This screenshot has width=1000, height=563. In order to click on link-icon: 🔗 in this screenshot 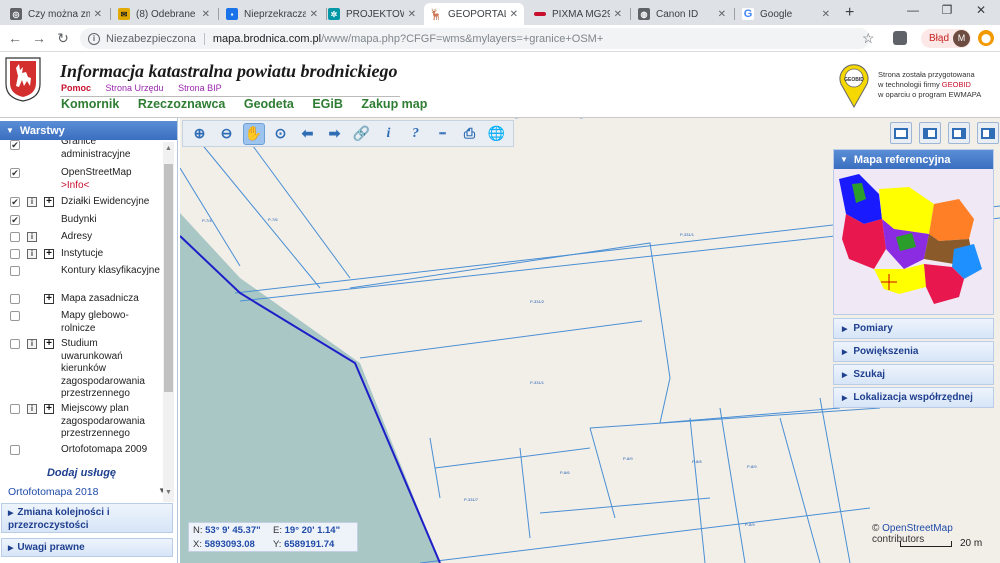, I will do `click(362, 134)`.